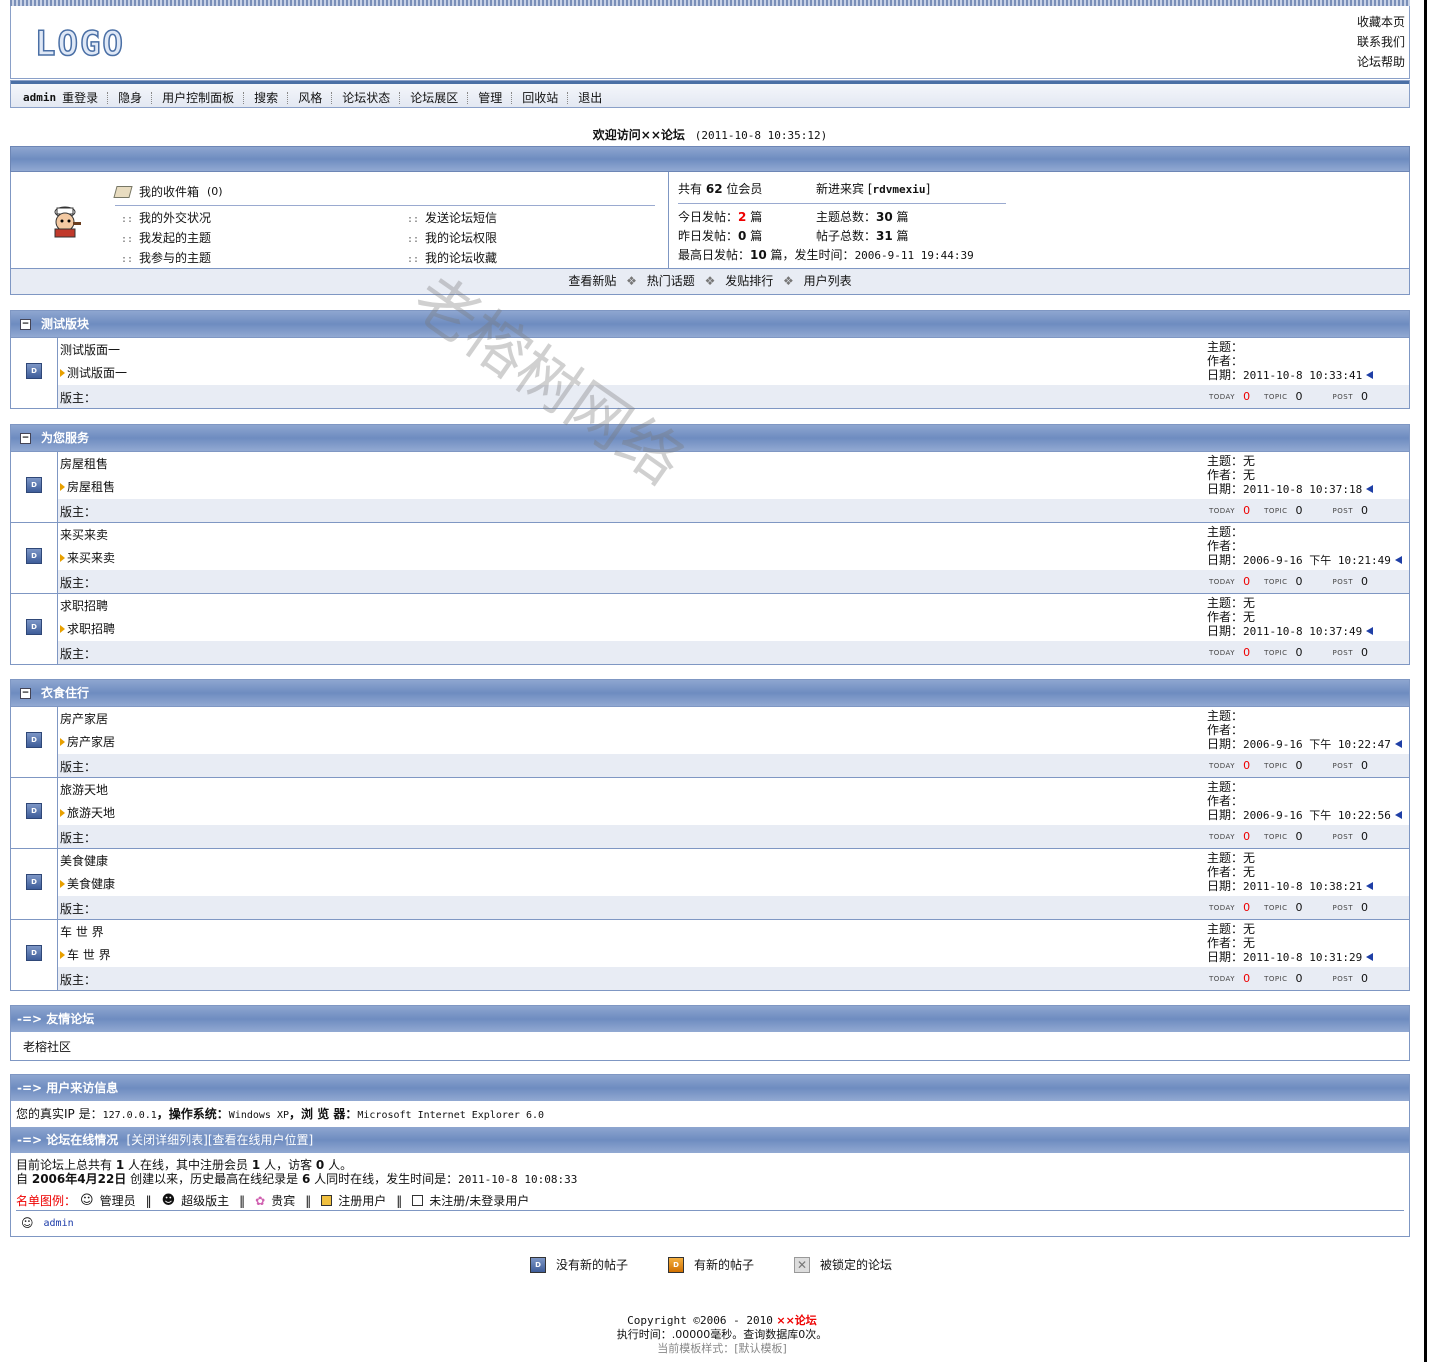 The height and width of the screenshot is (1362, 1444). Describe the element at coordinates (828, 281) in the screenshot. I see `quicklink-user-list: 用户列表` at that location.